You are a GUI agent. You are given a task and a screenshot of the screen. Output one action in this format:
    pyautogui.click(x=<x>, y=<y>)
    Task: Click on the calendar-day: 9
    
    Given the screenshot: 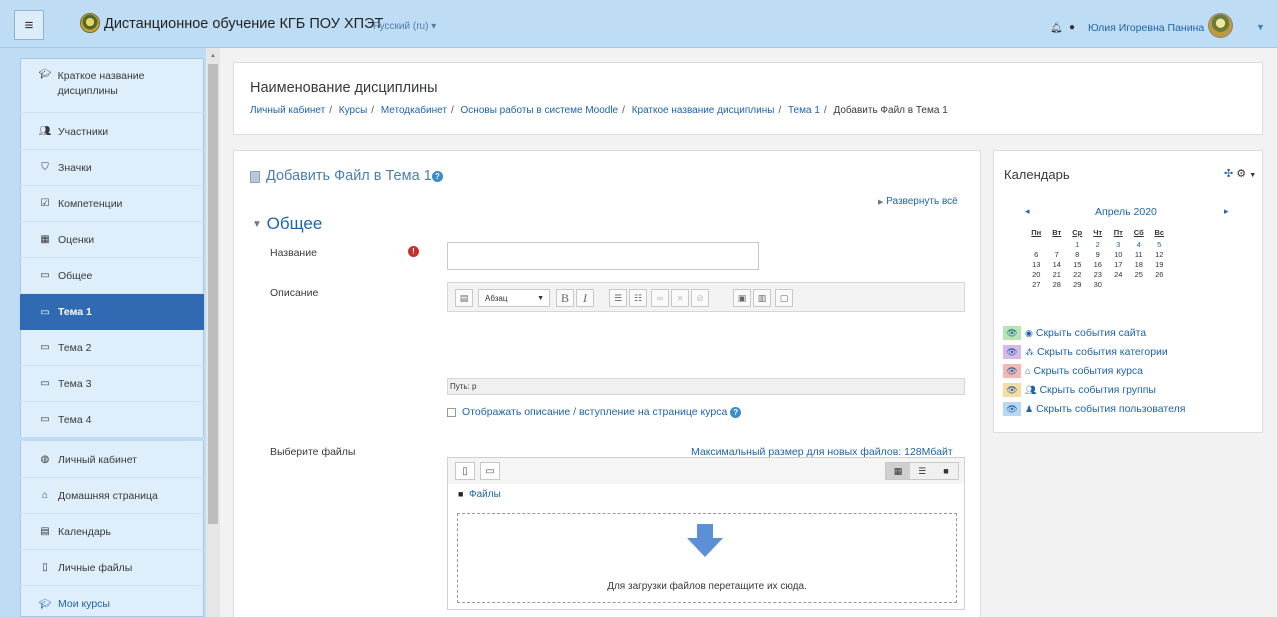 What is the action you would take?
    pyautogui.click(x=1098, y=255)
    